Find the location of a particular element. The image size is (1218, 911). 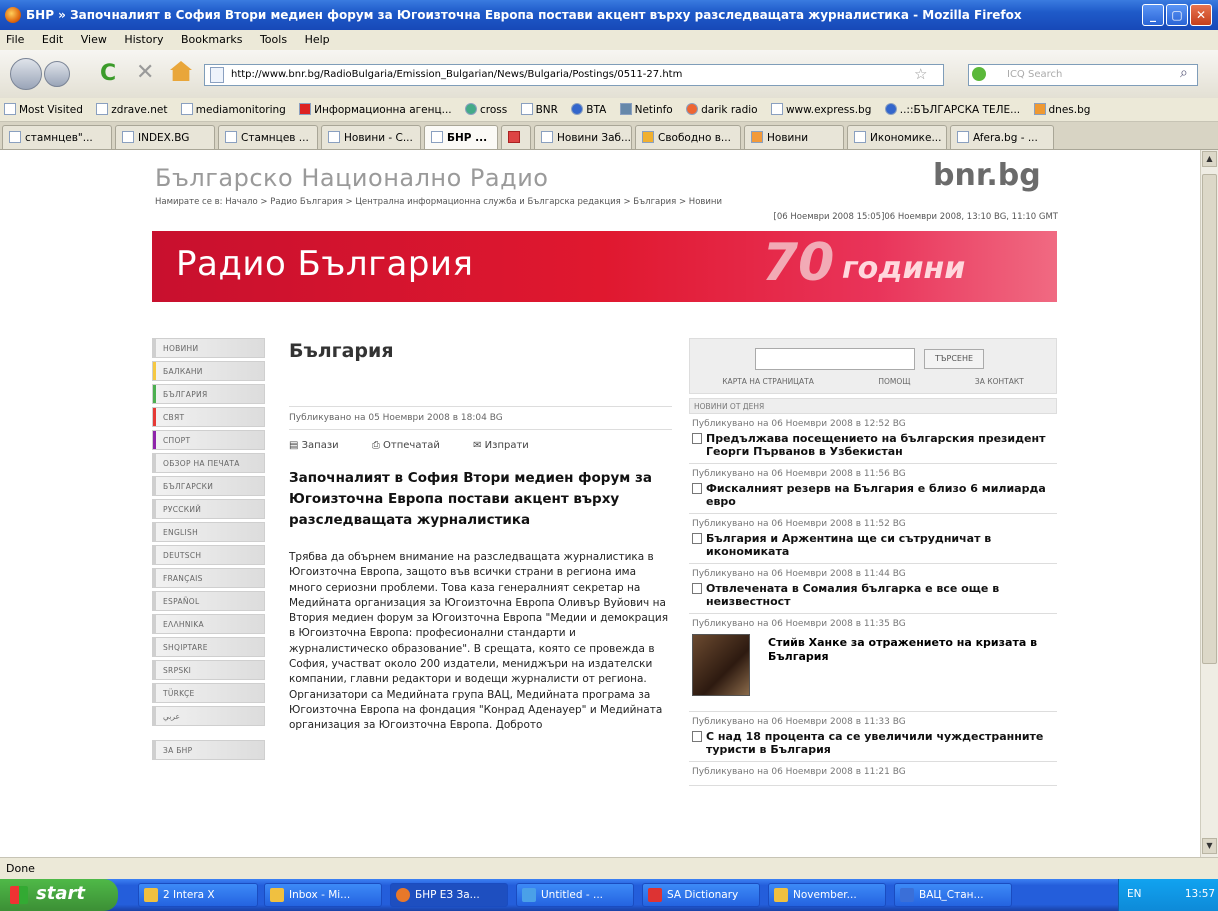

left-nav-item: СВЯТ is located at coordinates (208, 417).